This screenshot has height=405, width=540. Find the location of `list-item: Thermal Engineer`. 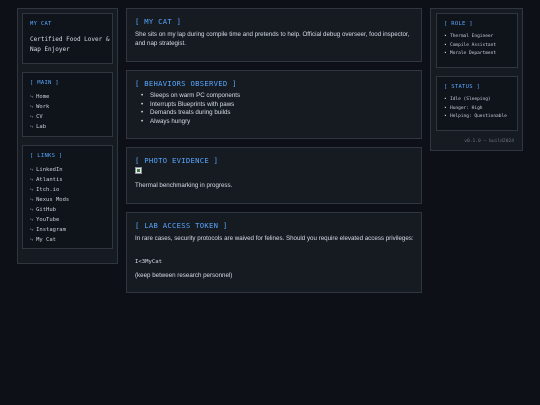

list-item: Thermal Engineer is located at coordinates (470, 37).